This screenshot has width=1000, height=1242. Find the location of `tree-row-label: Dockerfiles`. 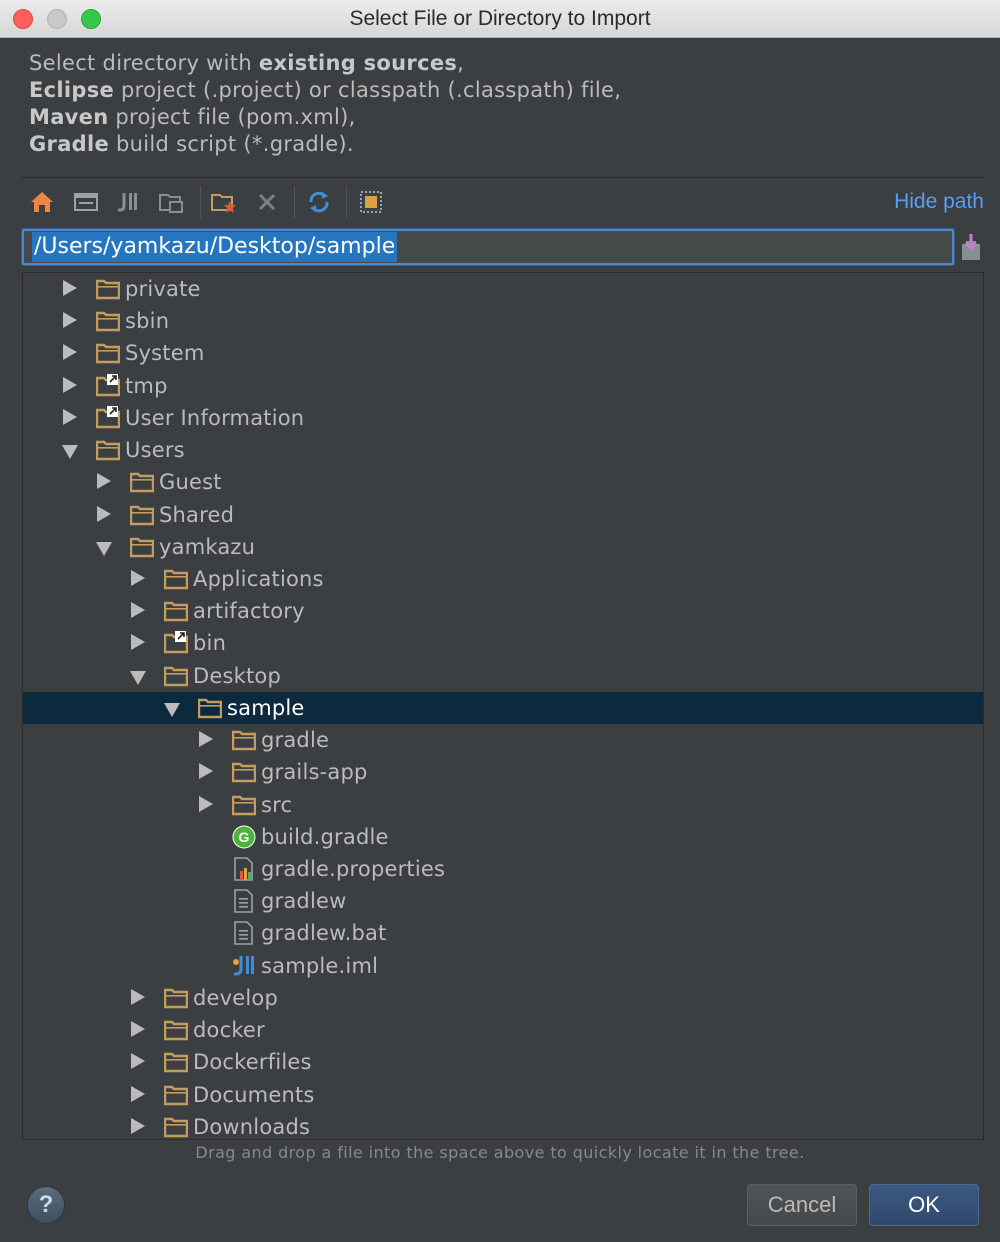

tree-row-label: Dockerfiles is located at coordinates (252, 1062).